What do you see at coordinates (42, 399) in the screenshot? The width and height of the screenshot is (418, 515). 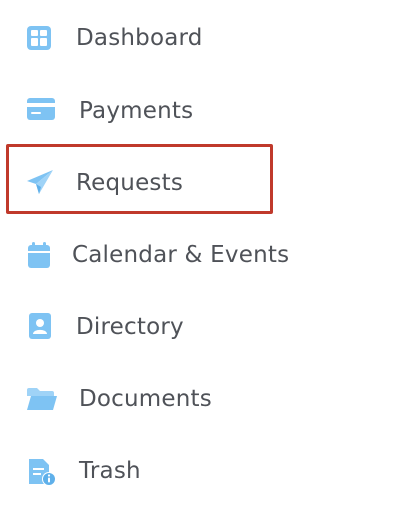 I see `folder-icon` at bounding box center [42, 399].